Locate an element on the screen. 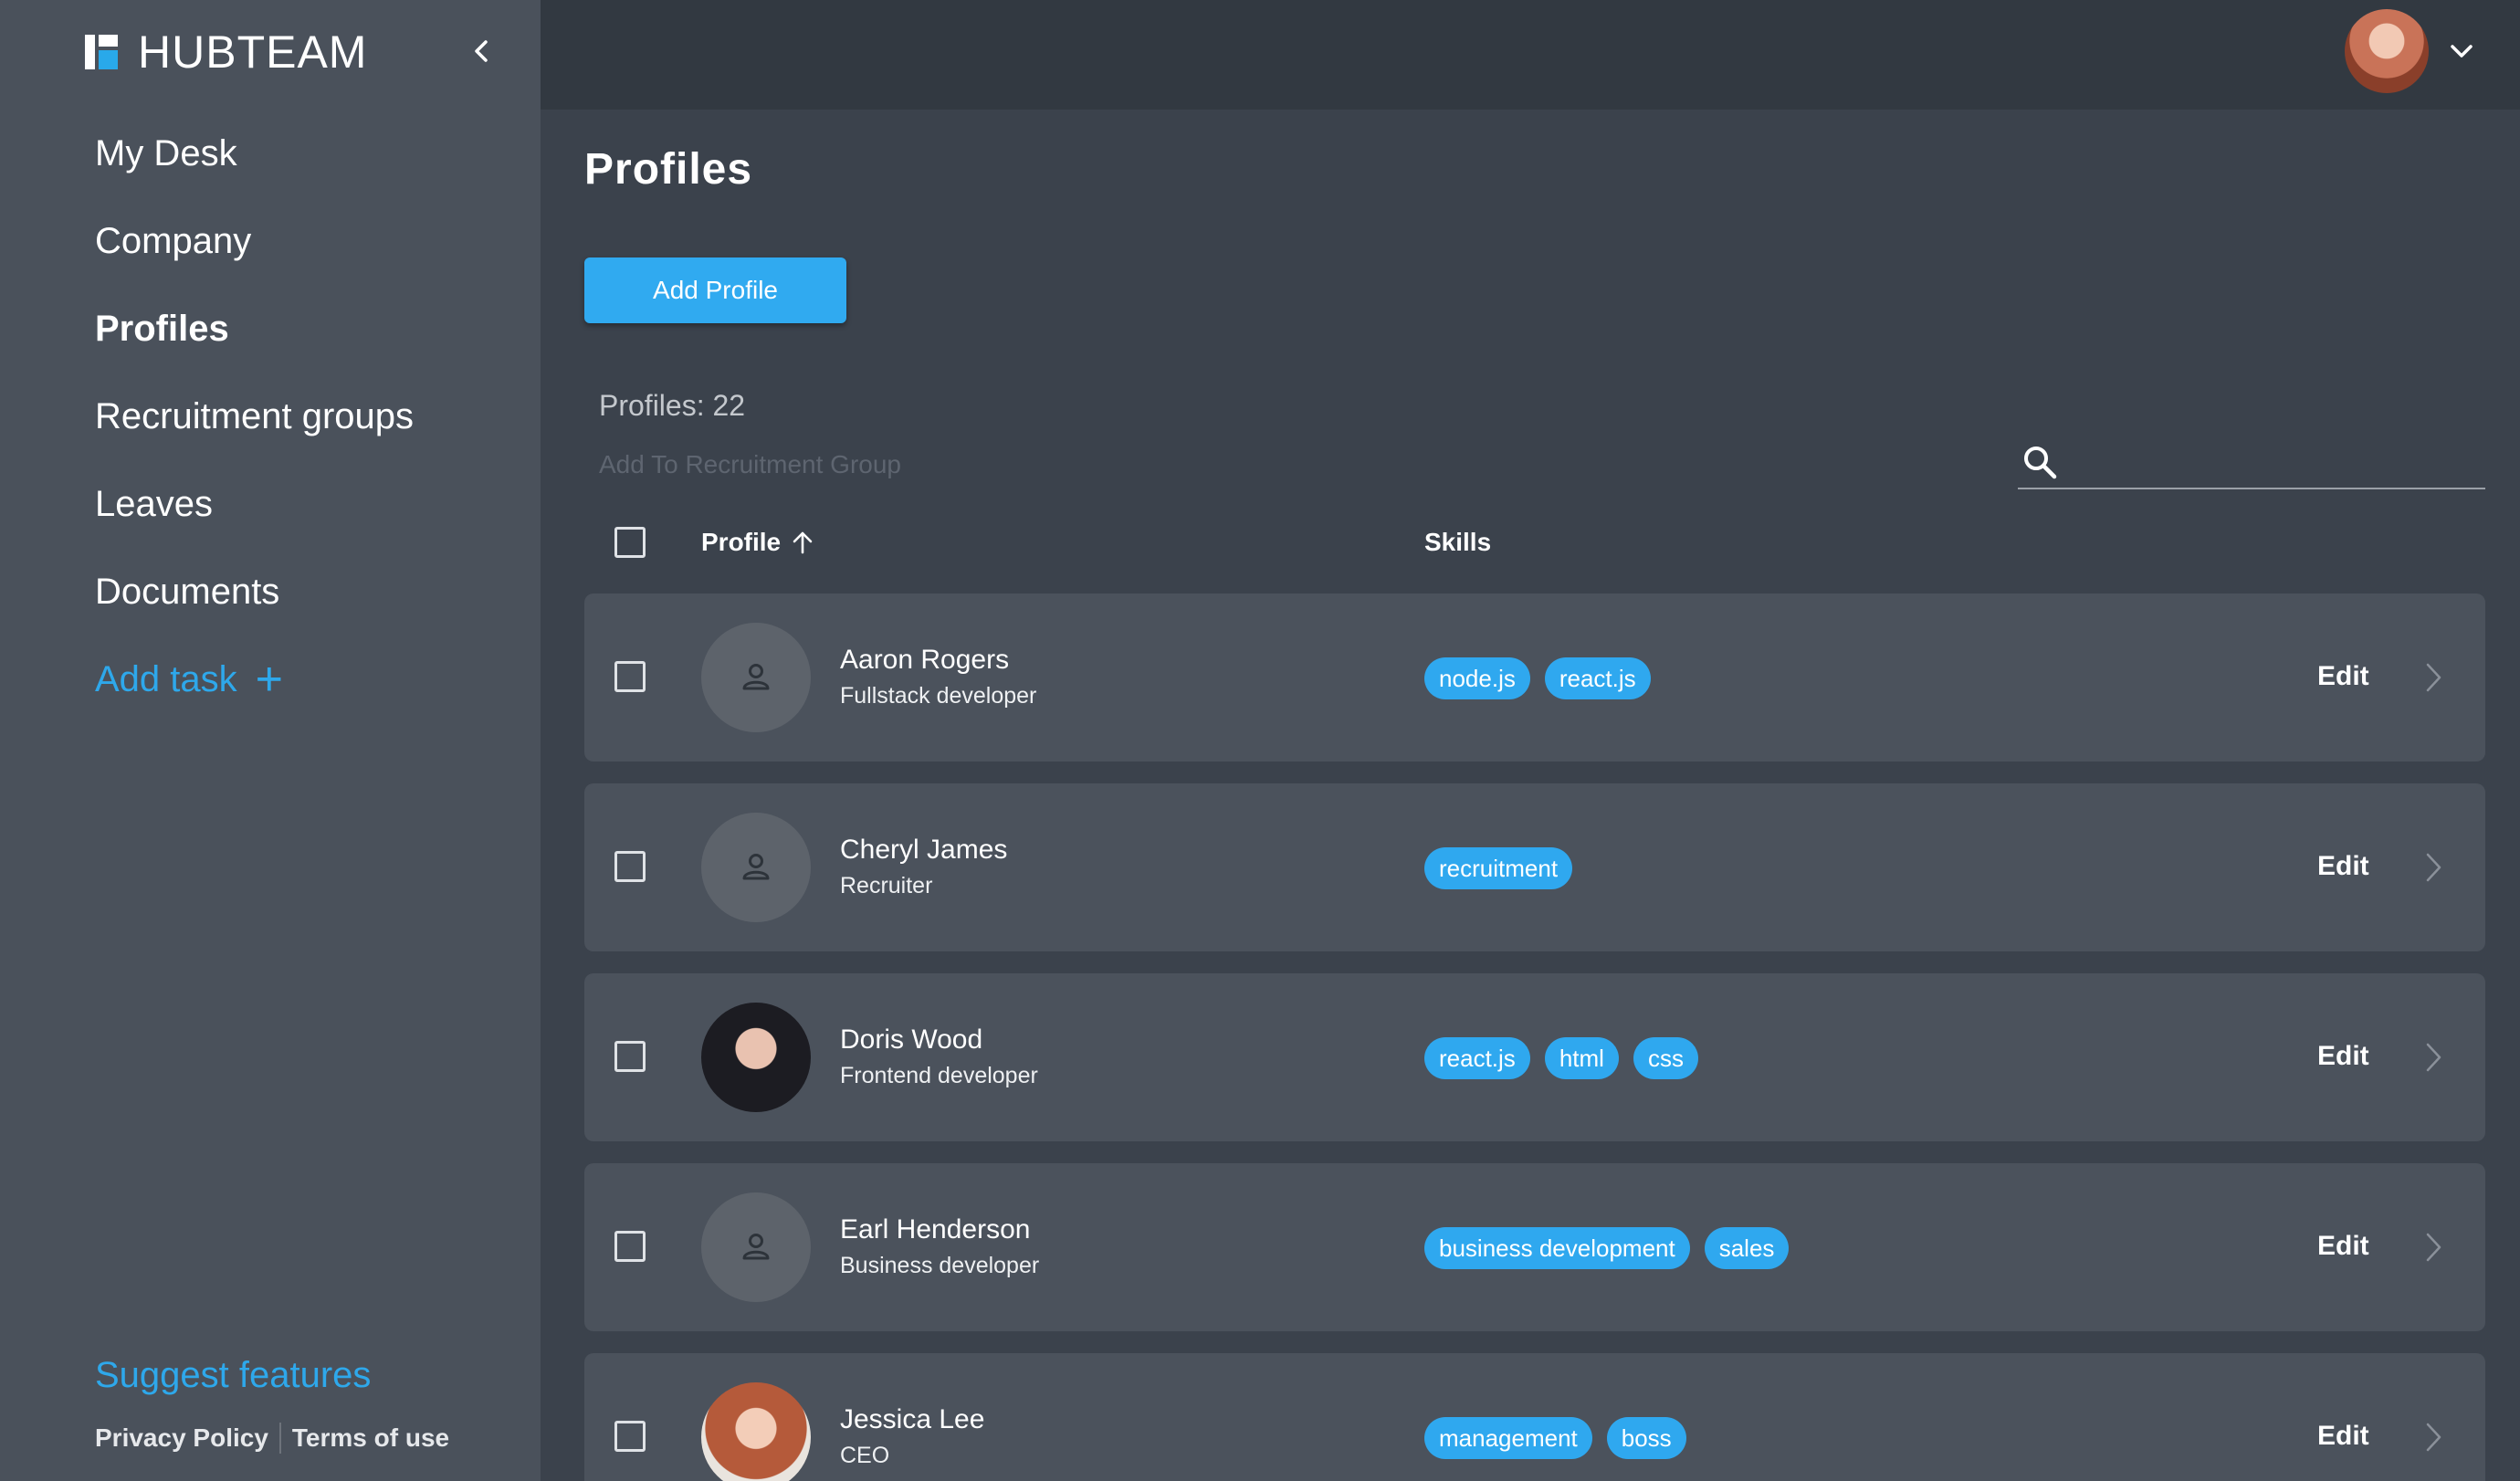 This screenshot has width=2520, height=1481. table-header: Profile Skills is located at coordinates (1534, 543).